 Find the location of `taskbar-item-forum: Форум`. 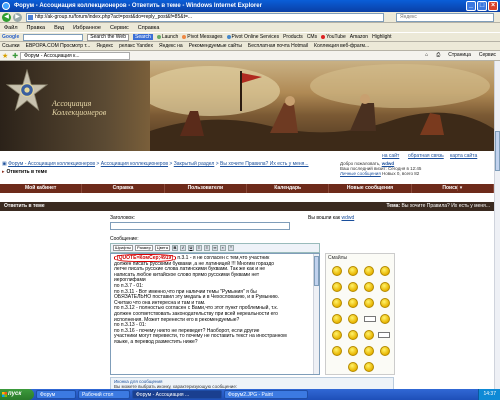

taskbar-item-forum: Форум is located at coordinates (56, 394).